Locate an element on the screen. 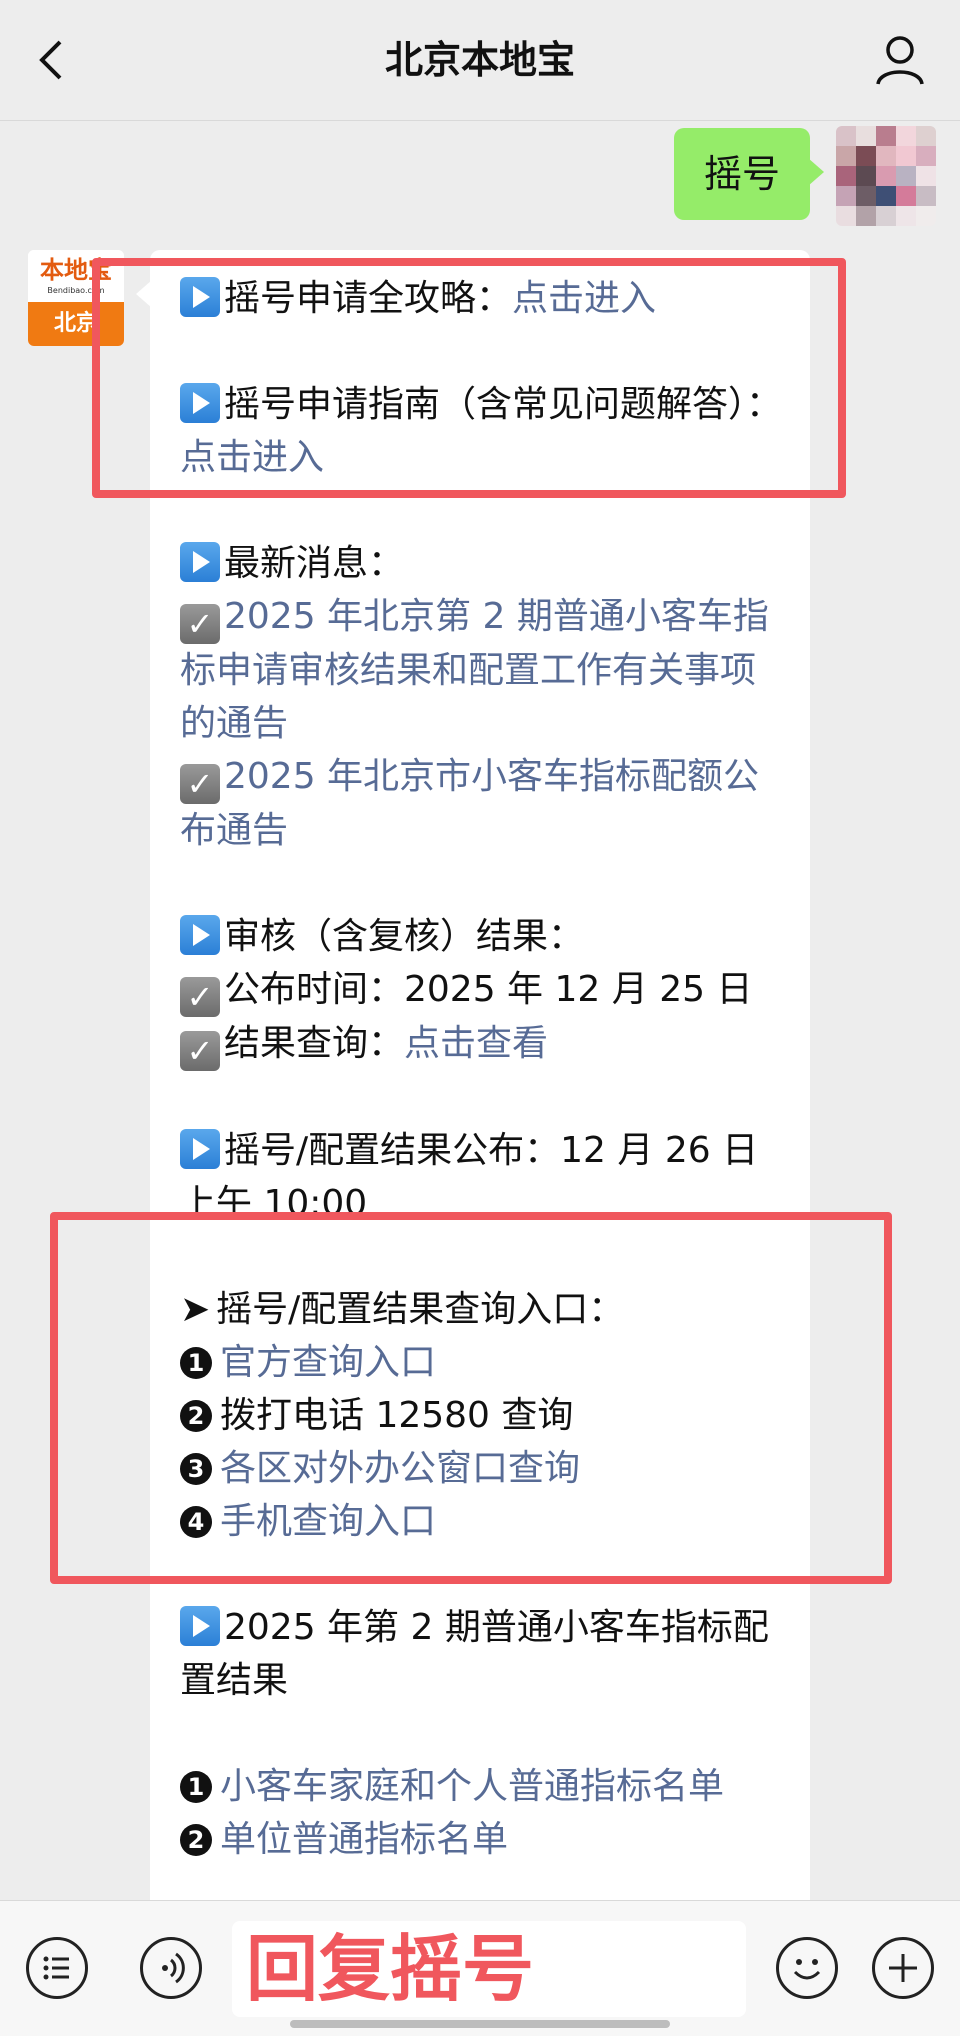 This screenshot has height=2036, width=960. review-title-text: 审核（含复核）结果： is located at coordinates (404, 936).